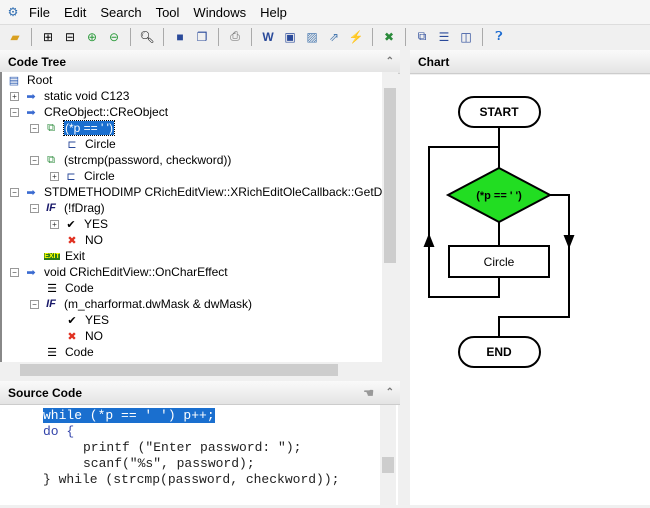 The height and width of the screenshot is (508, 650). What do you see at coordinates (59, 431) in the screenshot?
I see `code-line: do {` at bounding box center [59, 431].